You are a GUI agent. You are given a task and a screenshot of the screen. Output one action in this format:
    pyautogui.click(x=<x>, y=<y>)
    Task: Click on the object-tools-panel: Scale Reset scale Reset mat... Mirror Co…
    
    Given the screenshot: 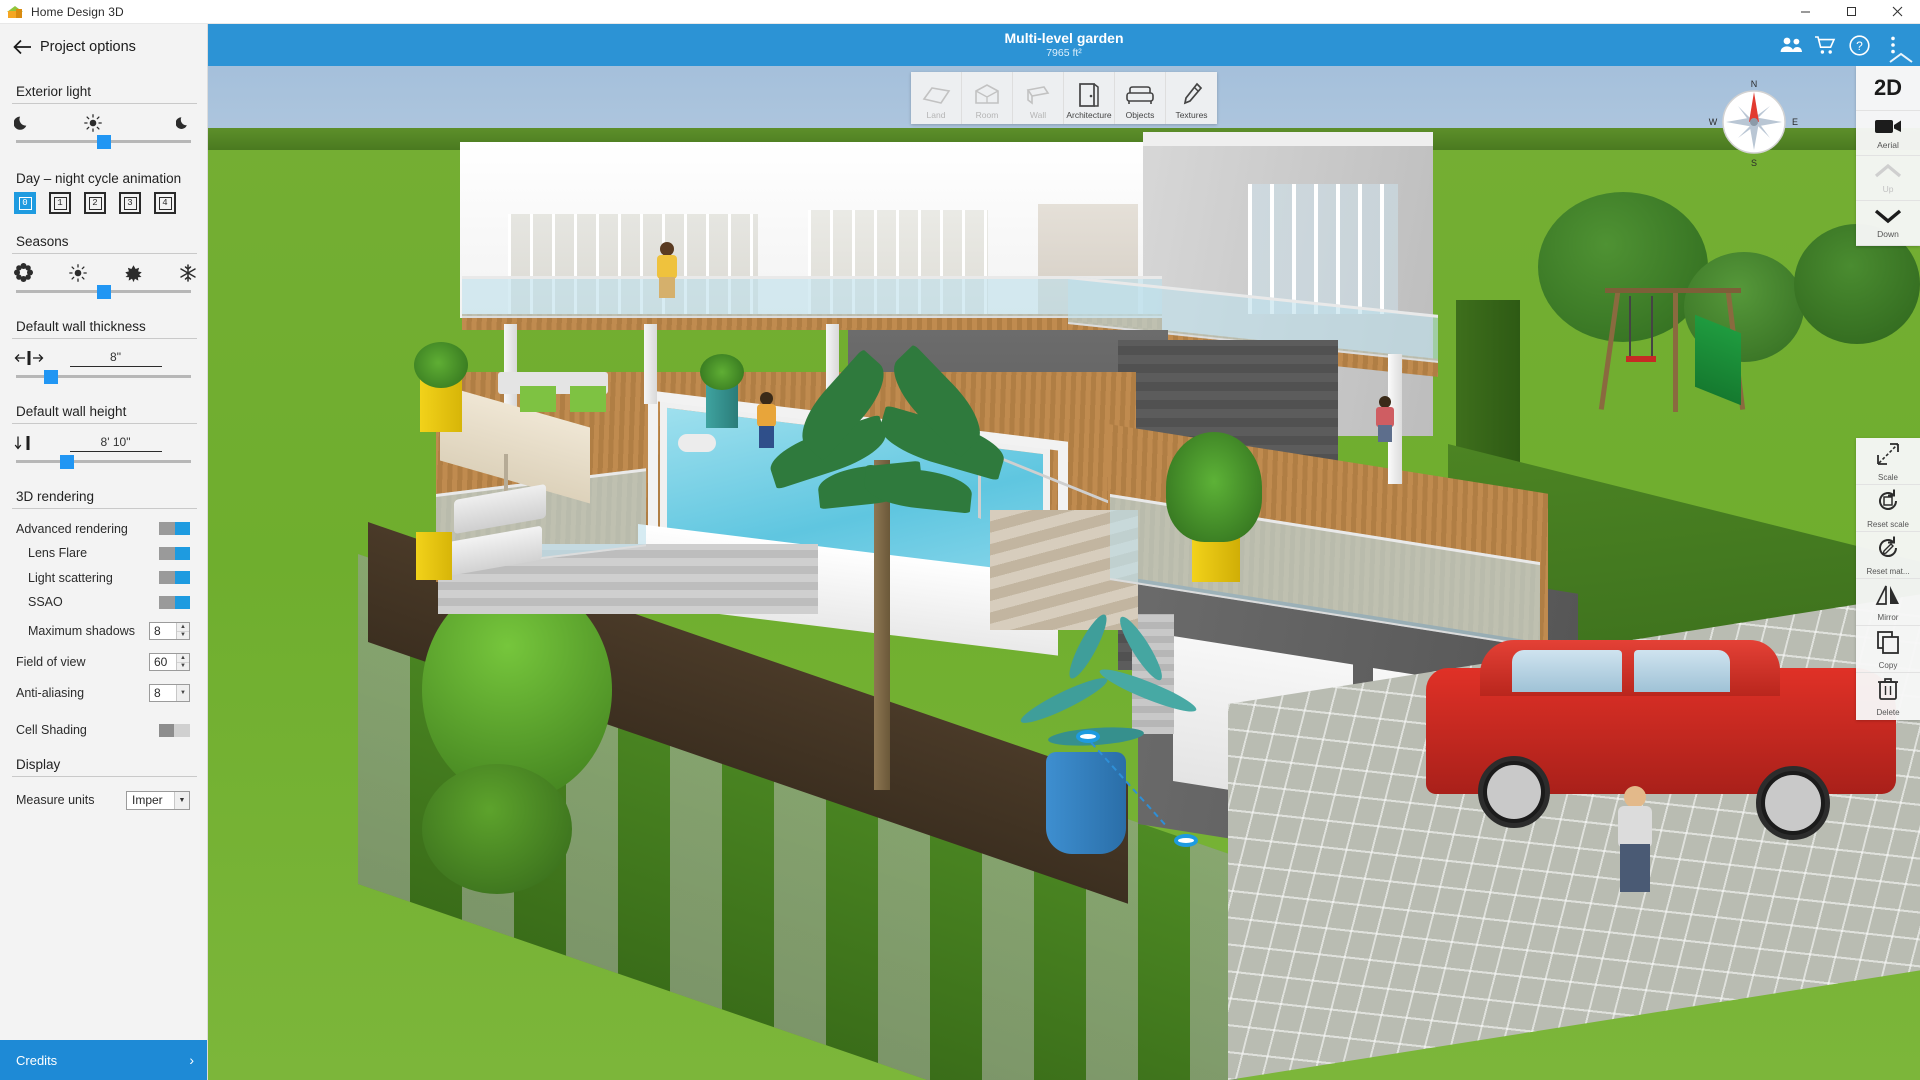 What is the action you would take?
    pyautogui.click(x=1888, y=579)
    